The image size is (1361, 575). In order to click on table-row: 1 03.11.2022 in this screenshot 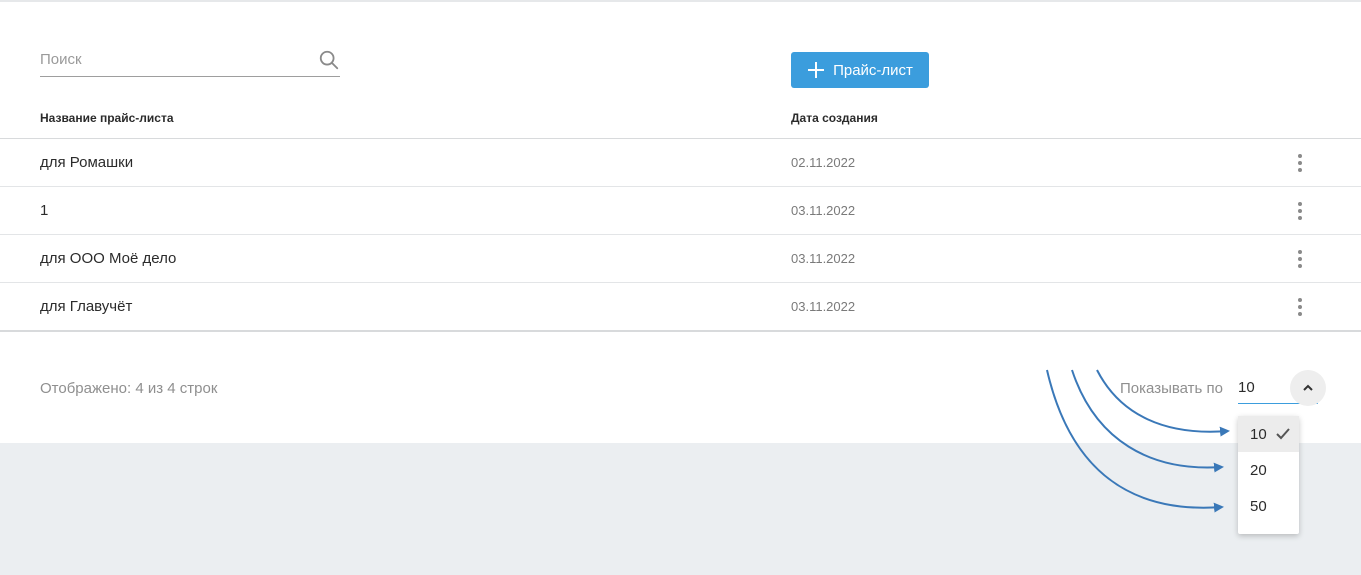, I will do `click(680, 211)`.